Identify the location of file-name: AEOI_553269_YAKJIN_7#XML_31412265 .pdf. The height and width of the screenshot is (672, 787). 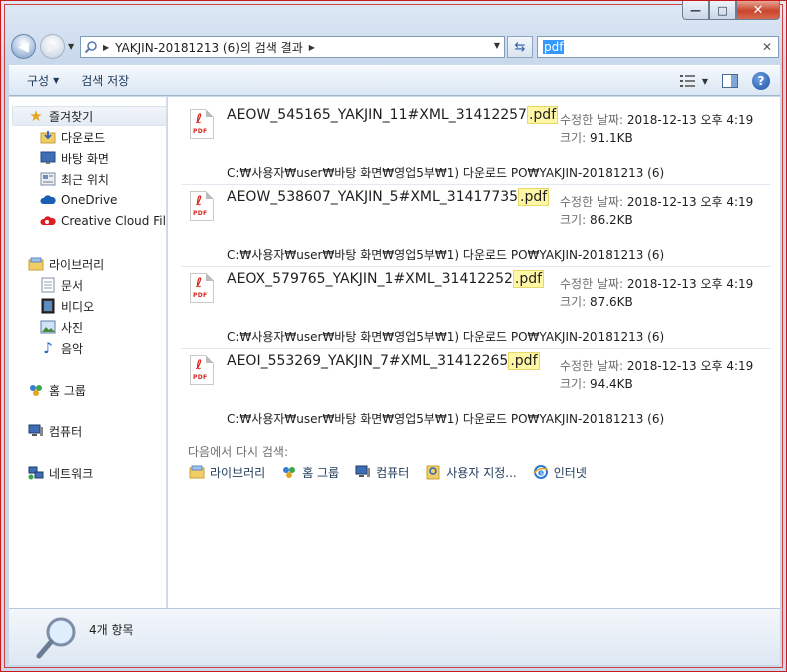
(383, 361).